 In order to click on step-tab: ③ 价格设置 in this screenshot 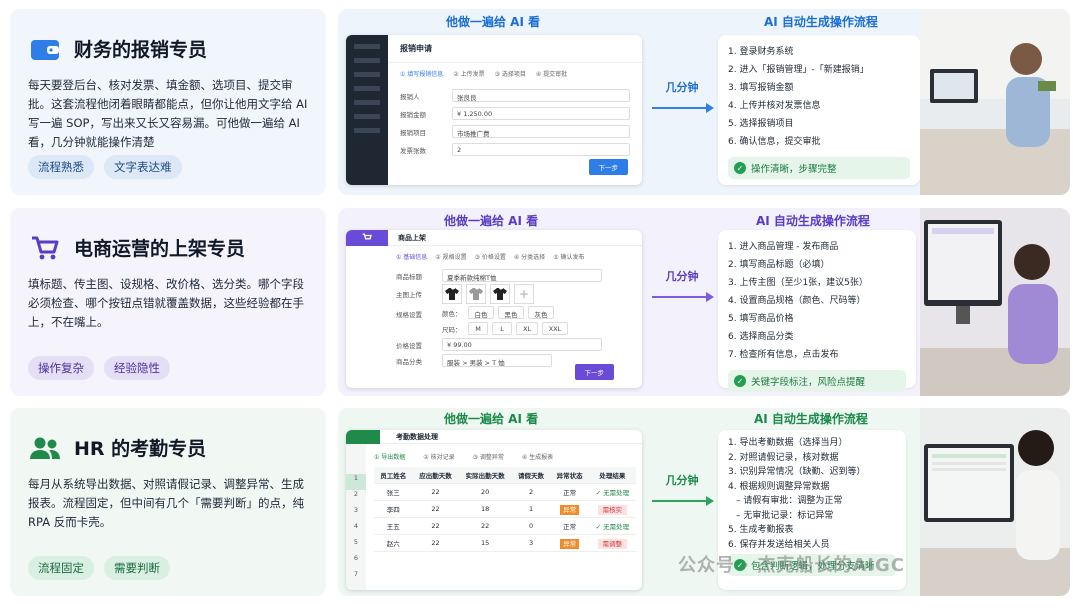, I will do `click(490, 256)`.